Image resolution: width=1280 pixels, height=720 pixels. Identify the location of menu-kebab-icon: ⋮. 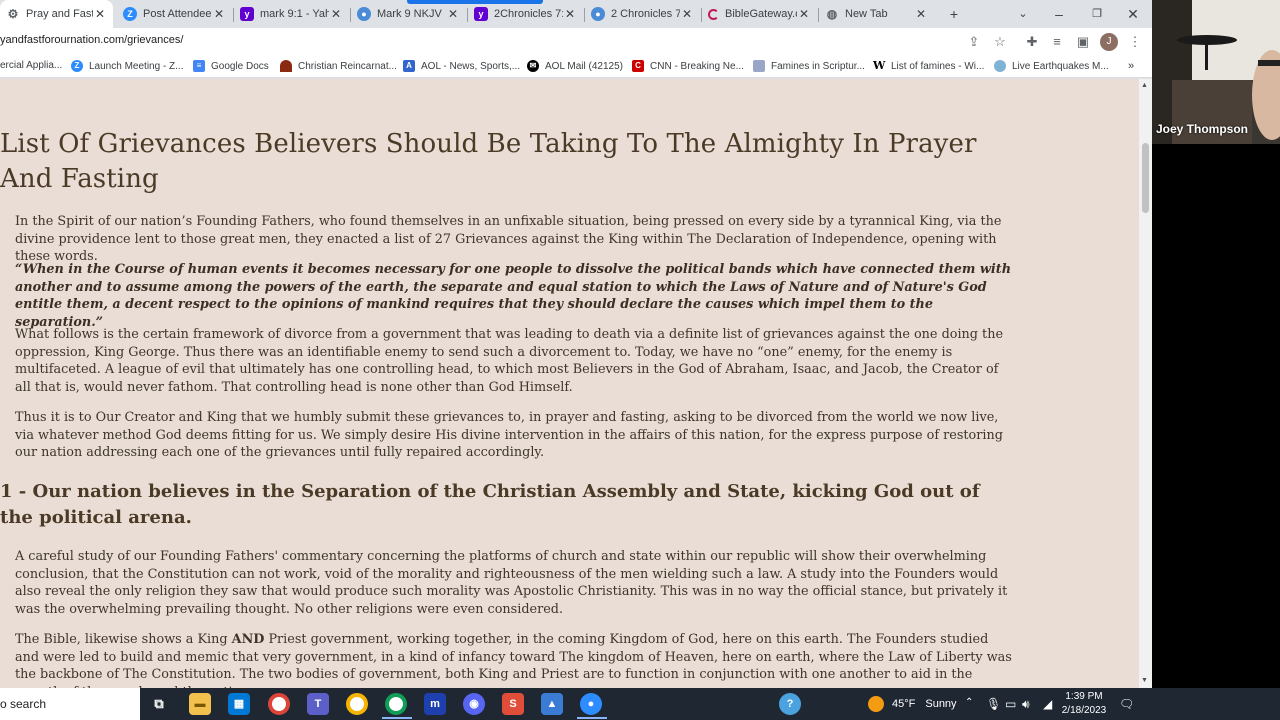
(1135, 42).